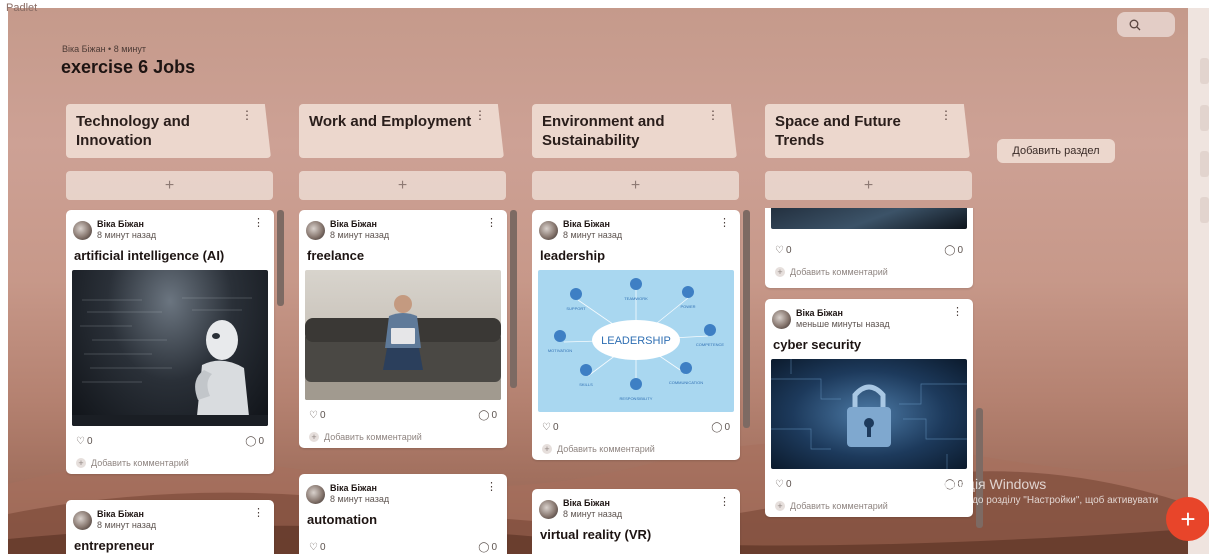 This screenshot has height=554, width=1209. Describe the element at coordinates (573, 255) in the screenshot. I see `post-title: leadership` at that location.